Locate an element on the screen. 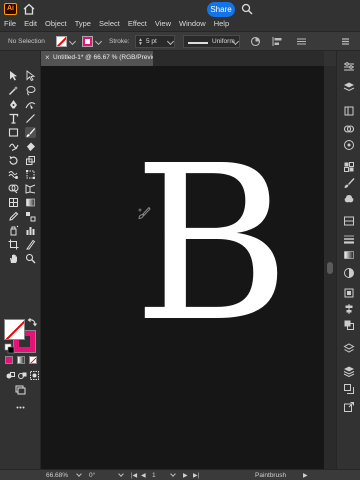 The height and width of the screenshot is (480, 360). menu-select: Select is located at coordinates (109, 23).